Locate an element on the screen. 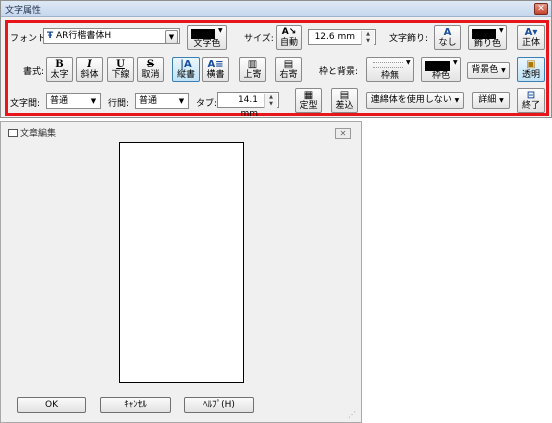 The image size is (552, 423). text-color-caption: 文字色 is located at coordinates (207, 44).